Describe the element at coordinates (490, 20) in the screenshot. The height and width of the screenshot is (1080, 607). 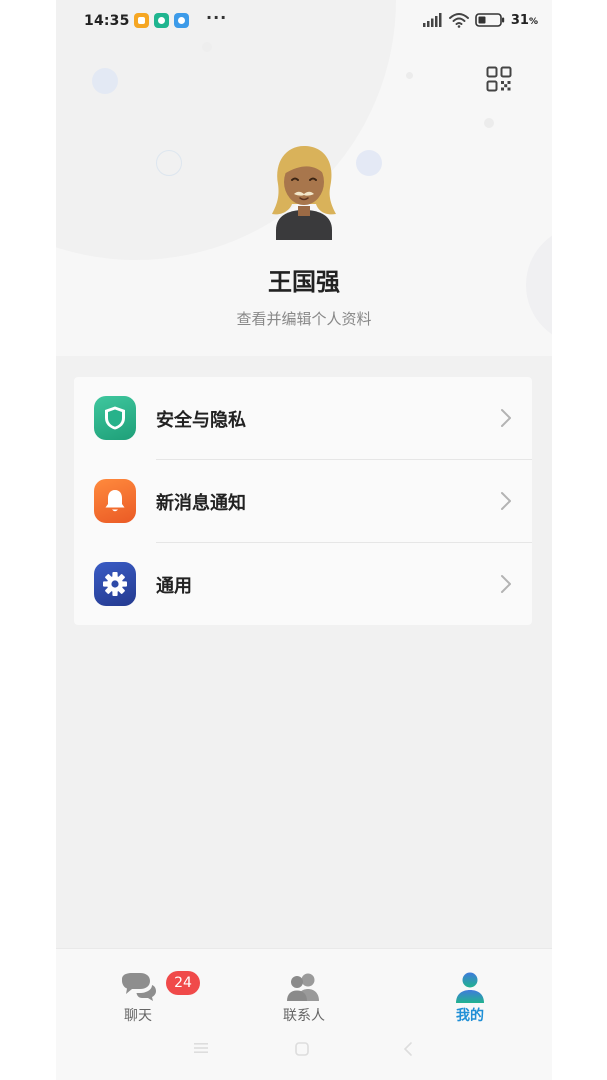
I see `battery-icon` at that location.